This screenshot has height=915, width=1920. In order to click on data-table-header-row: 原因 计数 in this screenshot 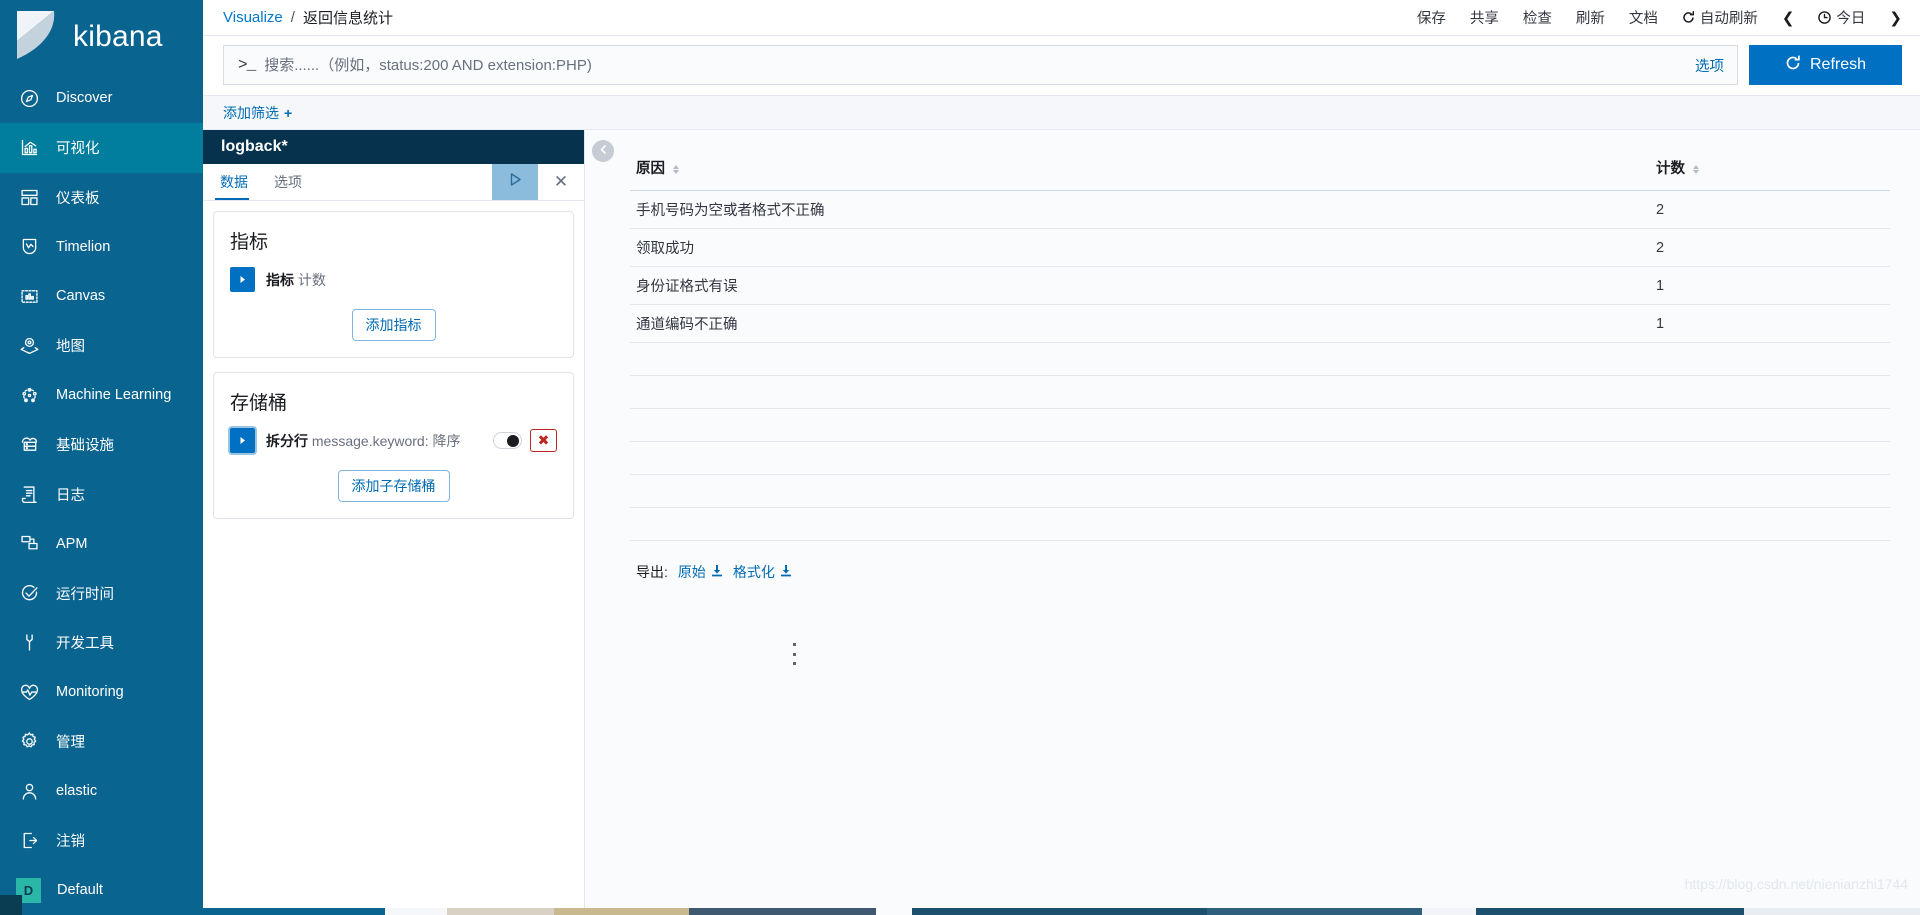, I will do `click(1260, 169)`.